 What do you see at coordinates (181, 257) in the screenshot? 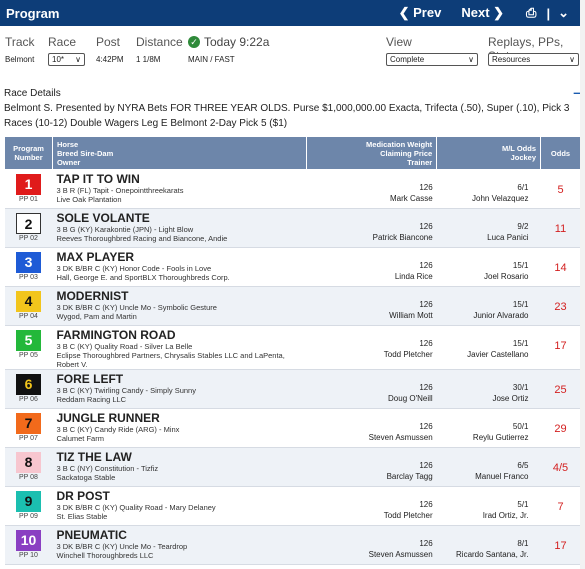
I see `horse-name: MAX PLAYER` at bounding box center [181, 257].